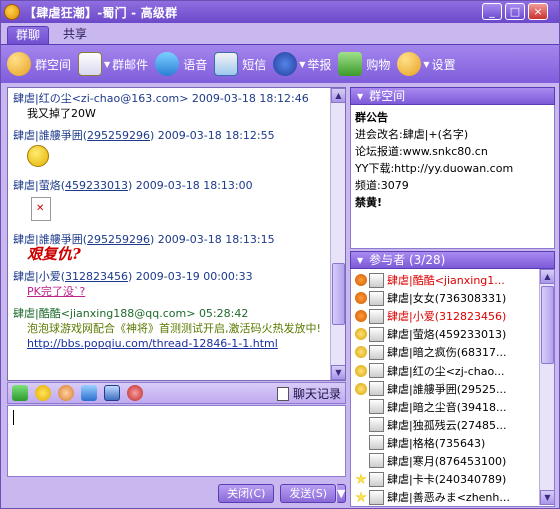  What do you see at coordinates (285, 64) in the screenshot?
I see `police-icon` at bounding box center [285, 64].